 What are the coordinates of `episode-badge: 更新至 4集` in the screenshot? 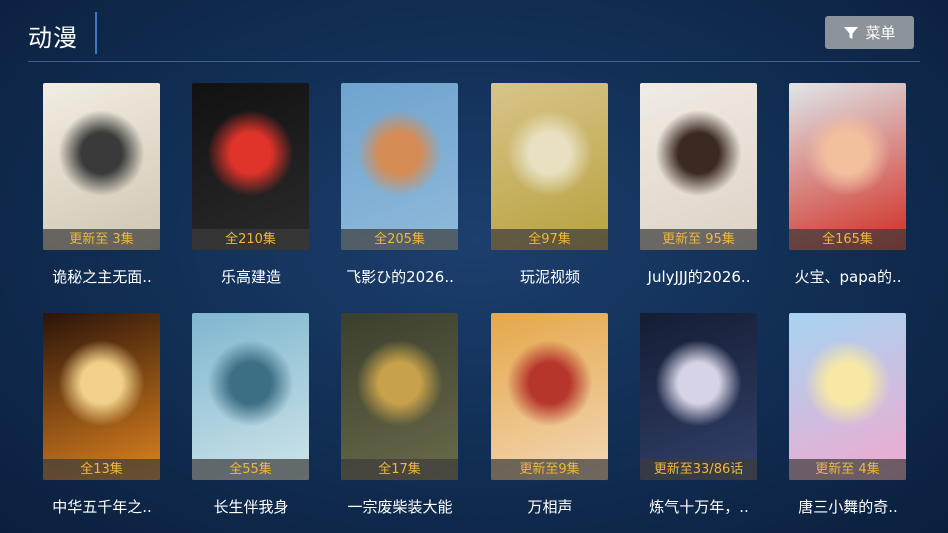 It's located at (847, 469).